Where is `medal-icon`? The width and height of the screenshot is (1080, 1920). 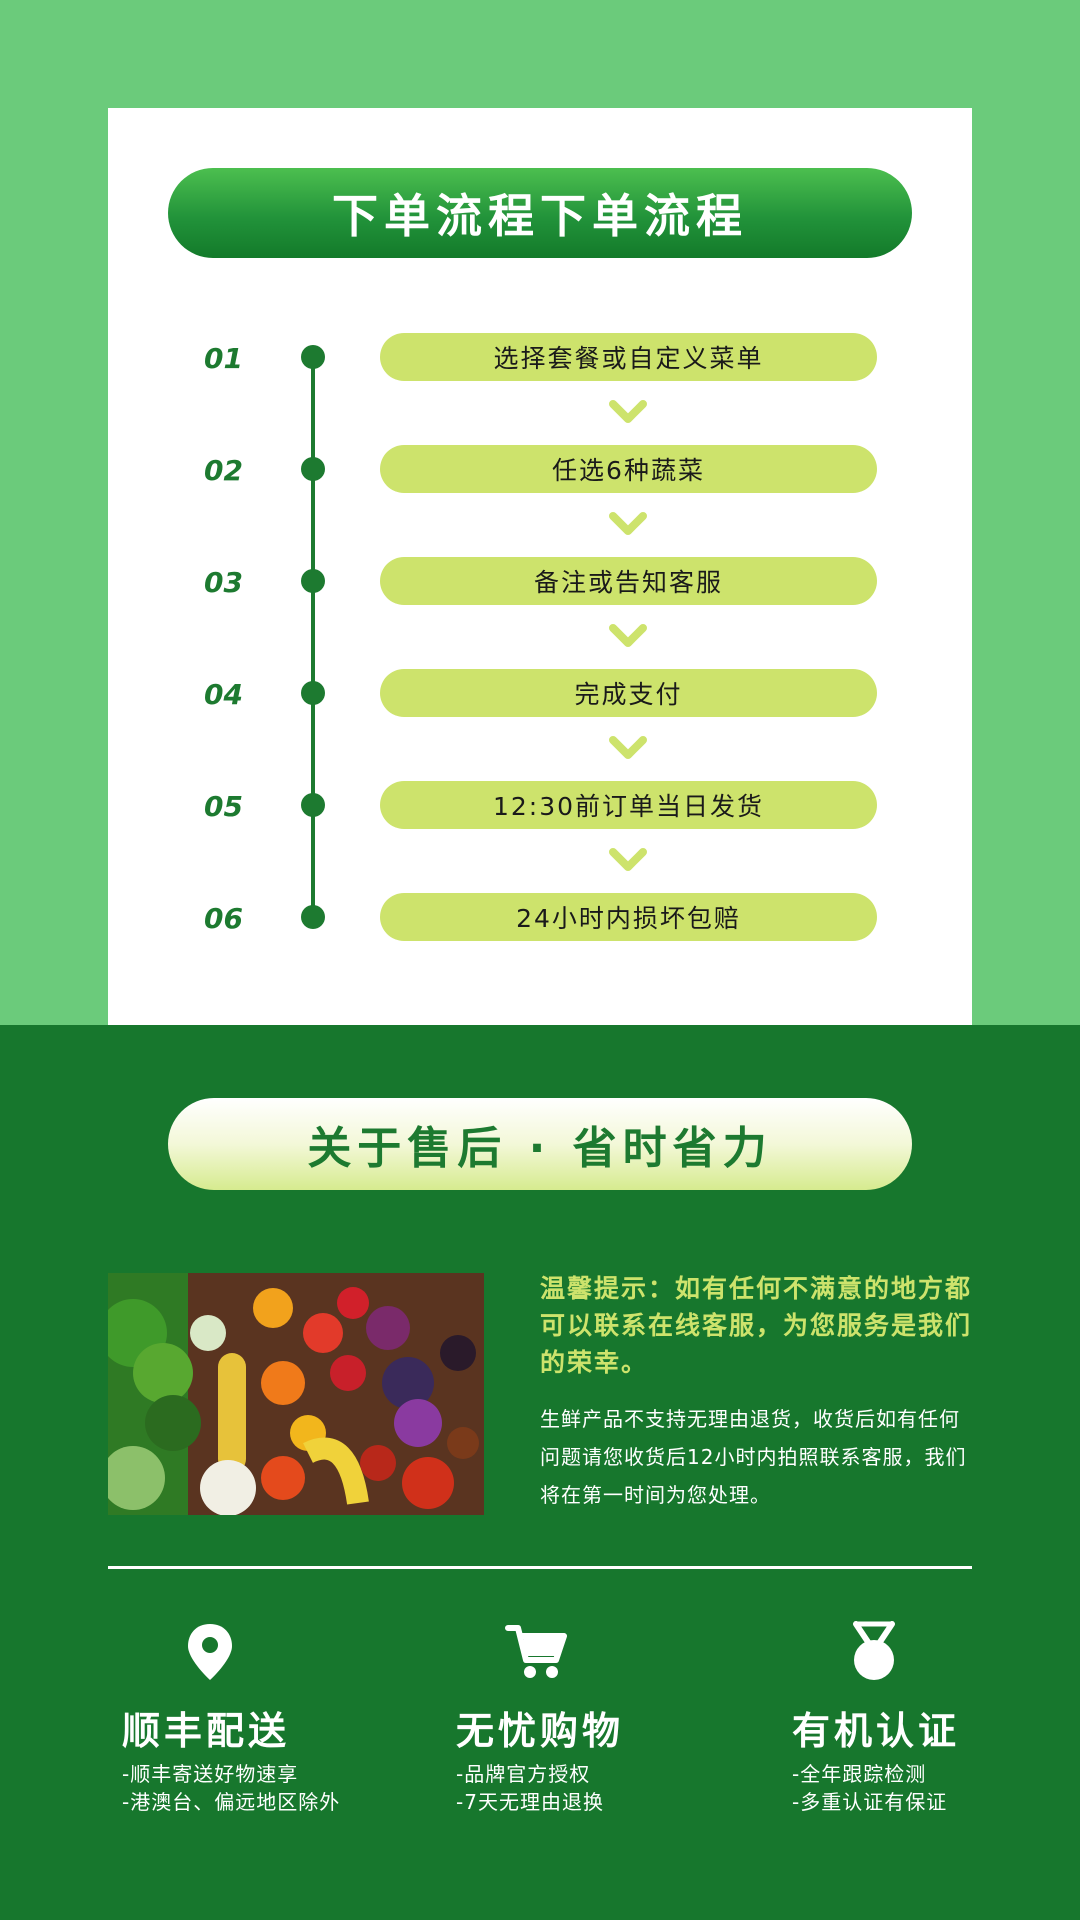
medal-icon is located at coordinates (874, 1650).